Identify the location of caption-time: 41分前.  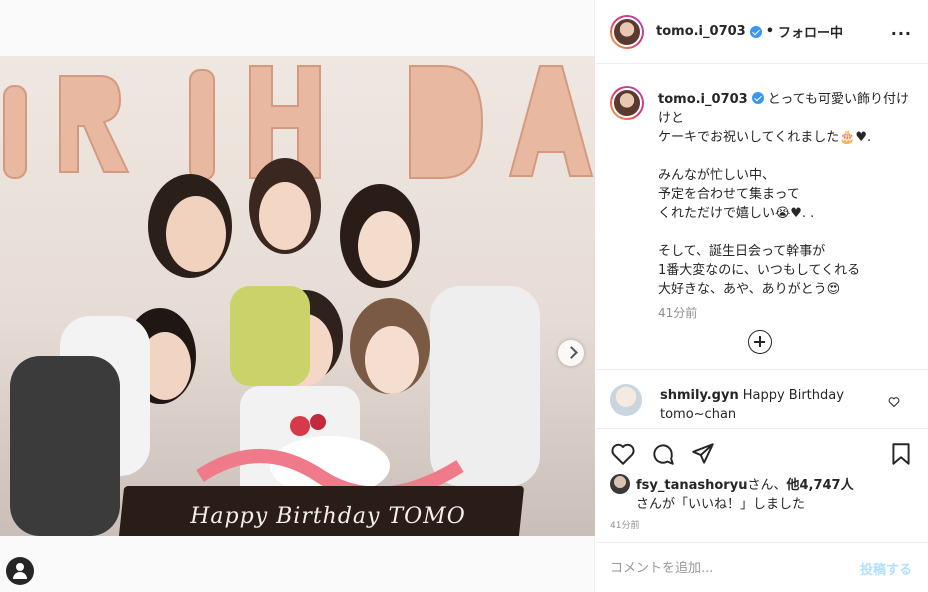
(678, 313).